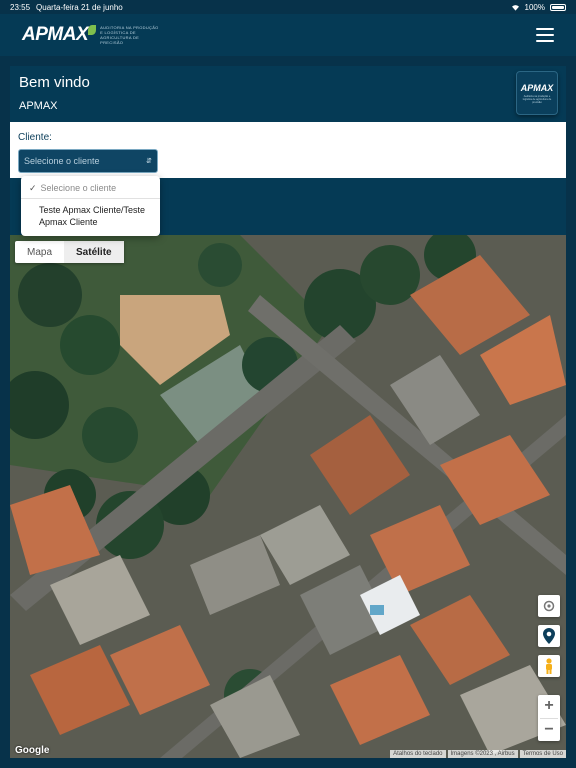 This screenshot has width=576, height=768. I want to click on settings-button, so click(549, 606).